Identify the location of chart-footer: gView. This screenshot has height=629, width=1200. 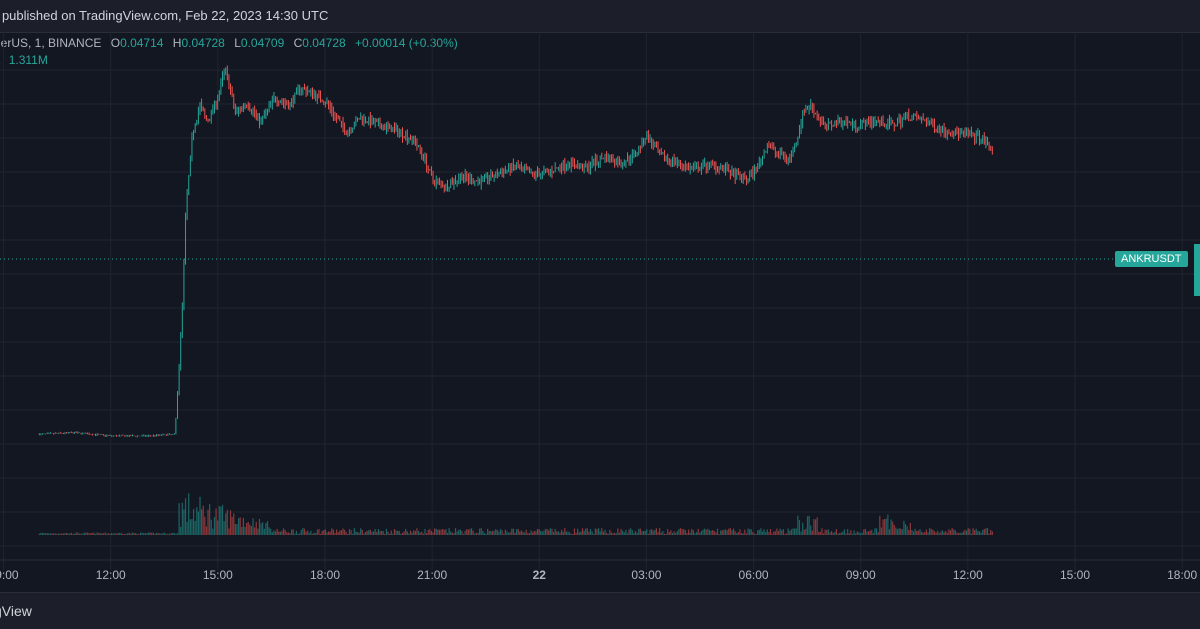
(600, 610).